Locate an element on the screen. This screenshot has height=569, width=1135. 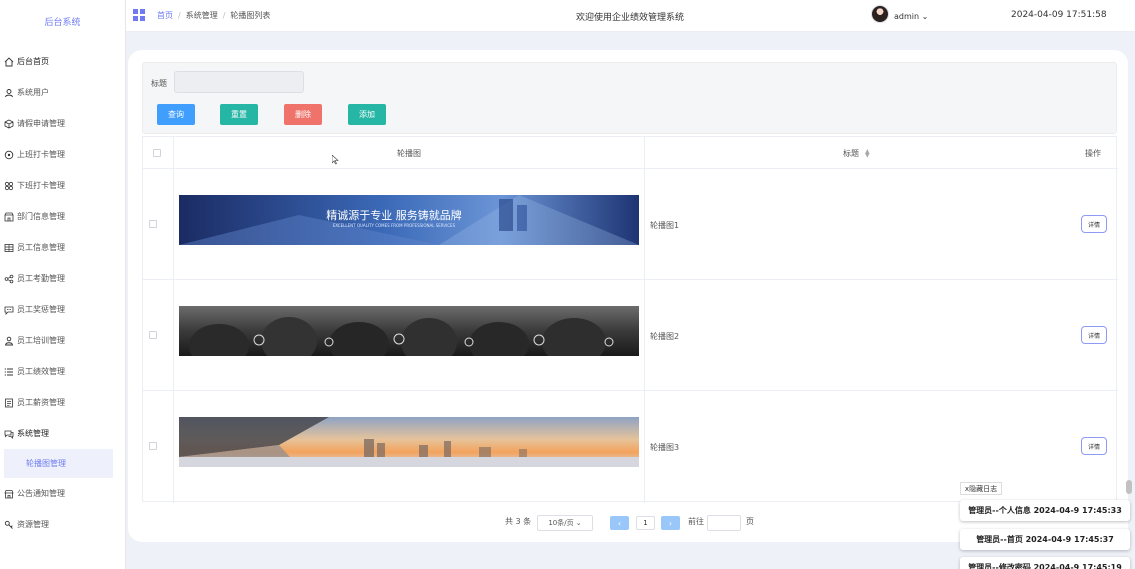
banner-headline: 精诚源于专业 服务铸就品牌 is located at coordinates (394, 215).